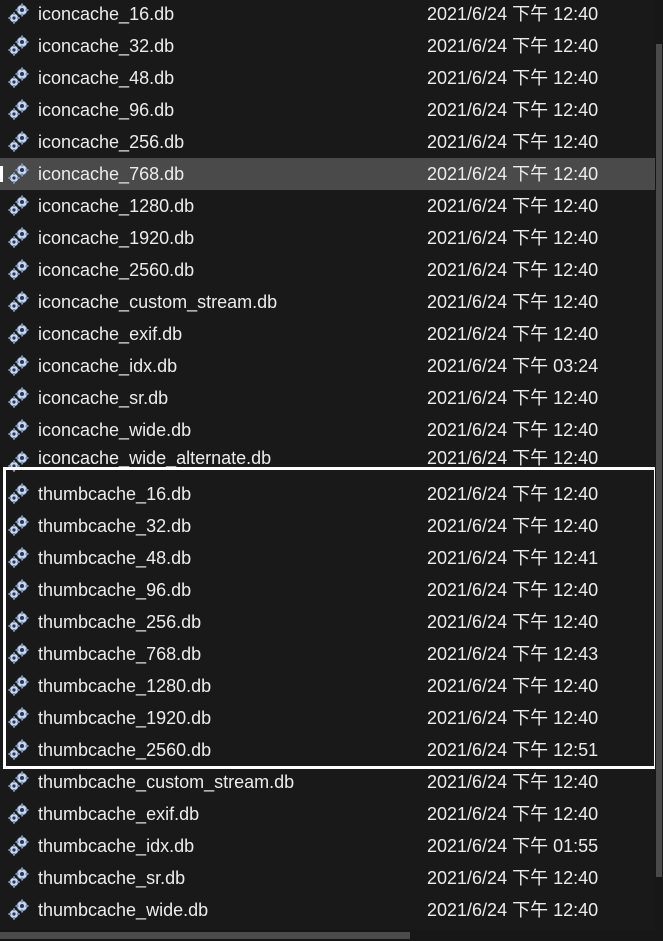 The image size is (663, 941). Describe the element at coordinates (327, 78) in the screenshot. I see `file-row: iconcache_48.db 2021/6/24 下午 12:40` at that location.